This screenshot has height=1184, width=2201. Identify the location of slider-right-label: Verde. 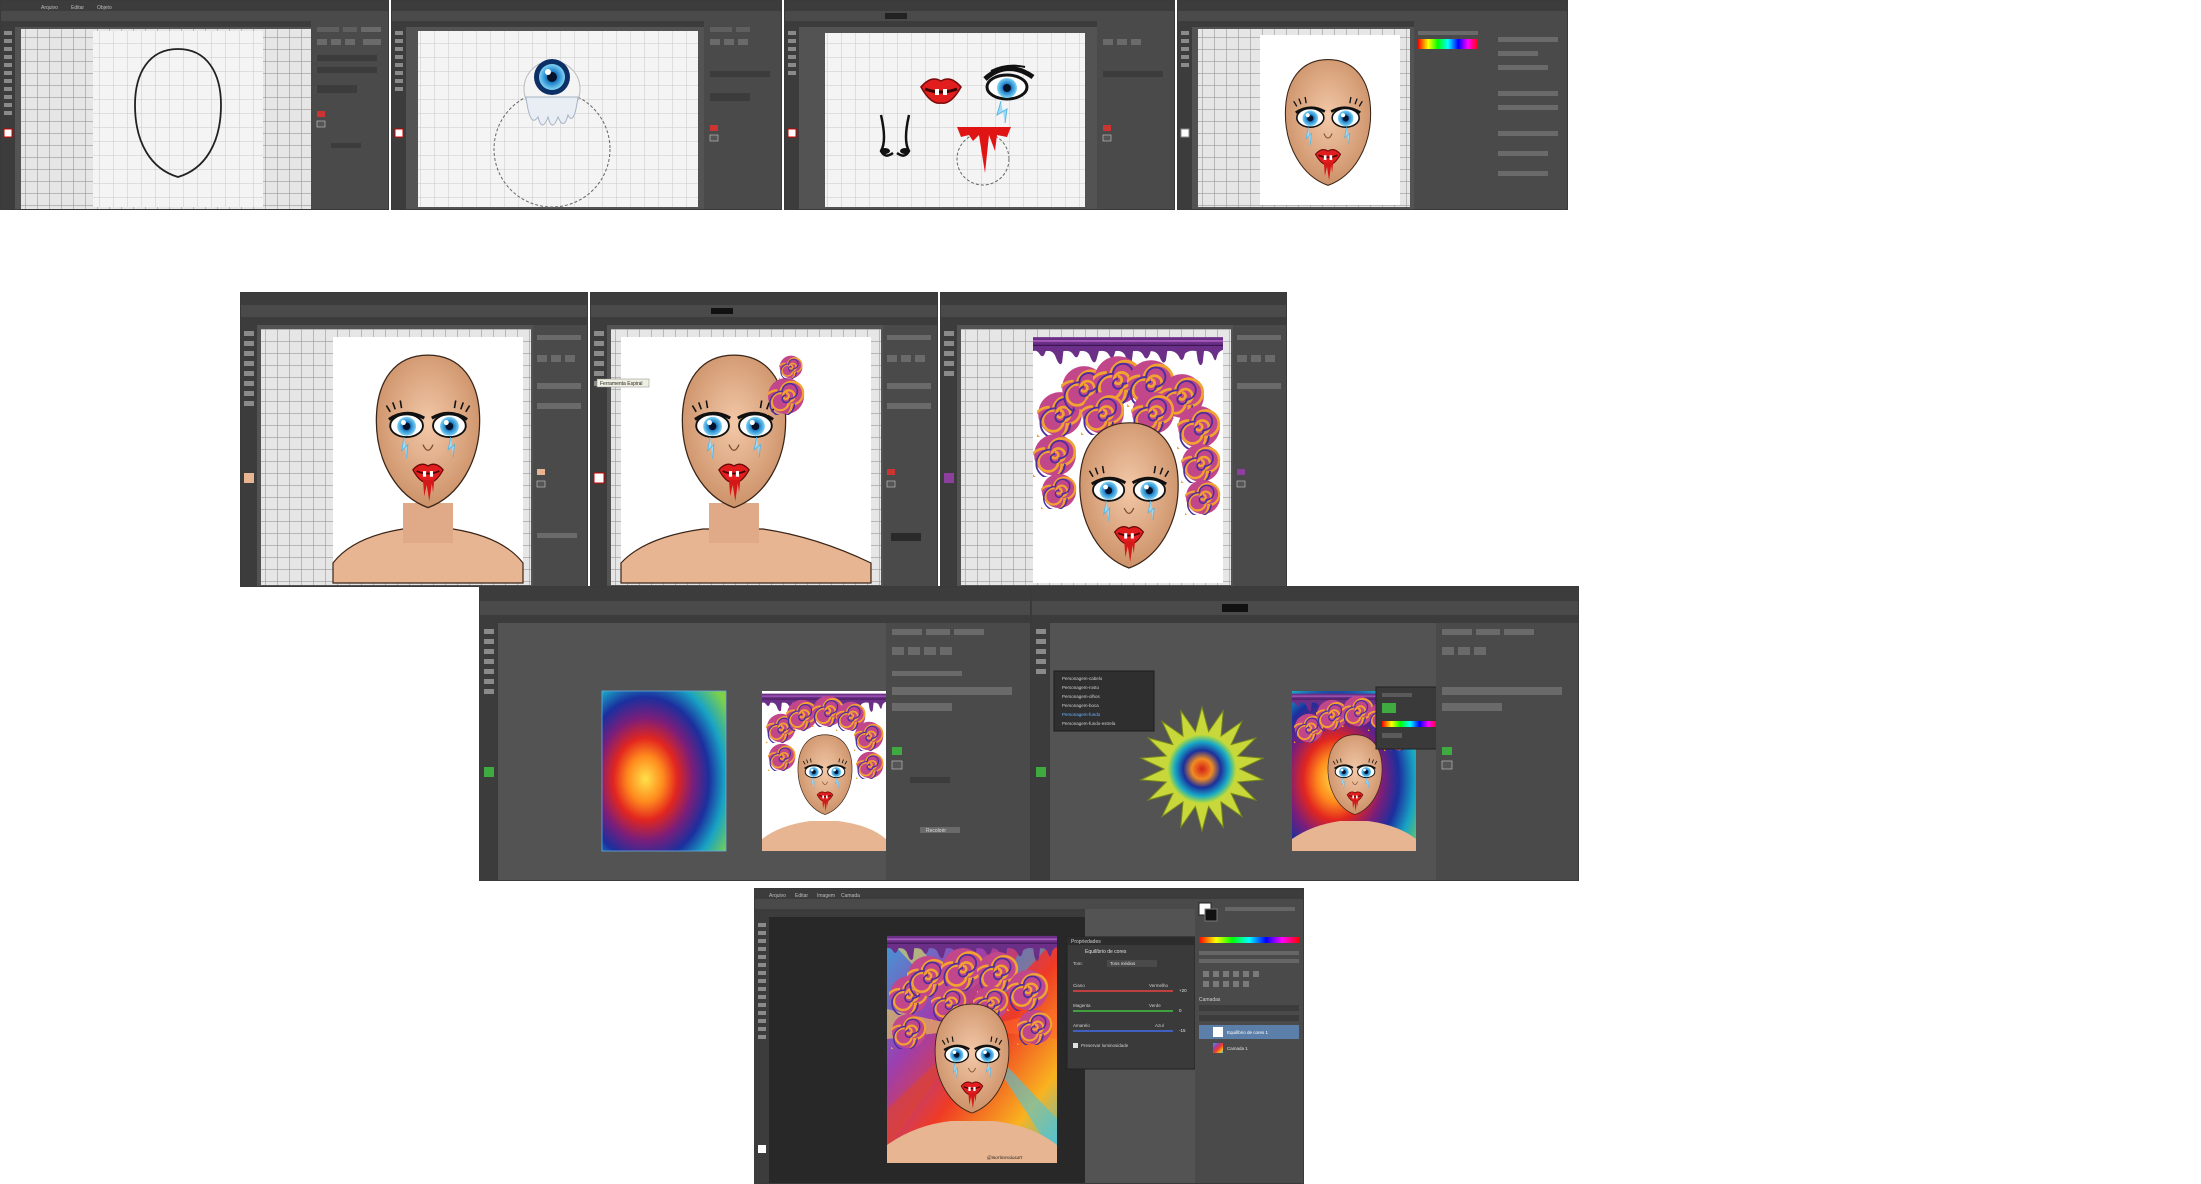
(1155, 1005).